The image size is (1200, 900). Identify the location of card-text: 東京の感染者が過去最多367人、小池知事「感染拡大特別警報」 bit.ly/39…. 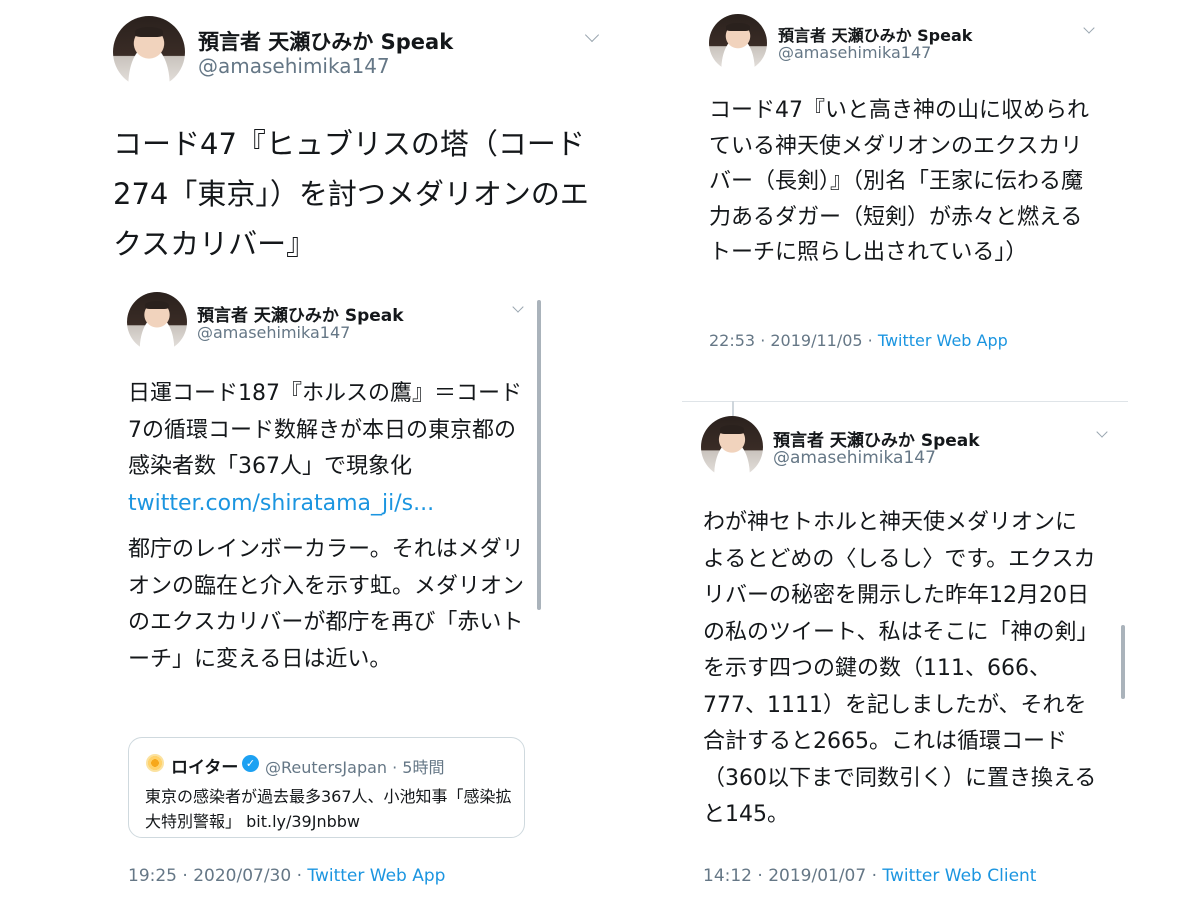
(329, 809).